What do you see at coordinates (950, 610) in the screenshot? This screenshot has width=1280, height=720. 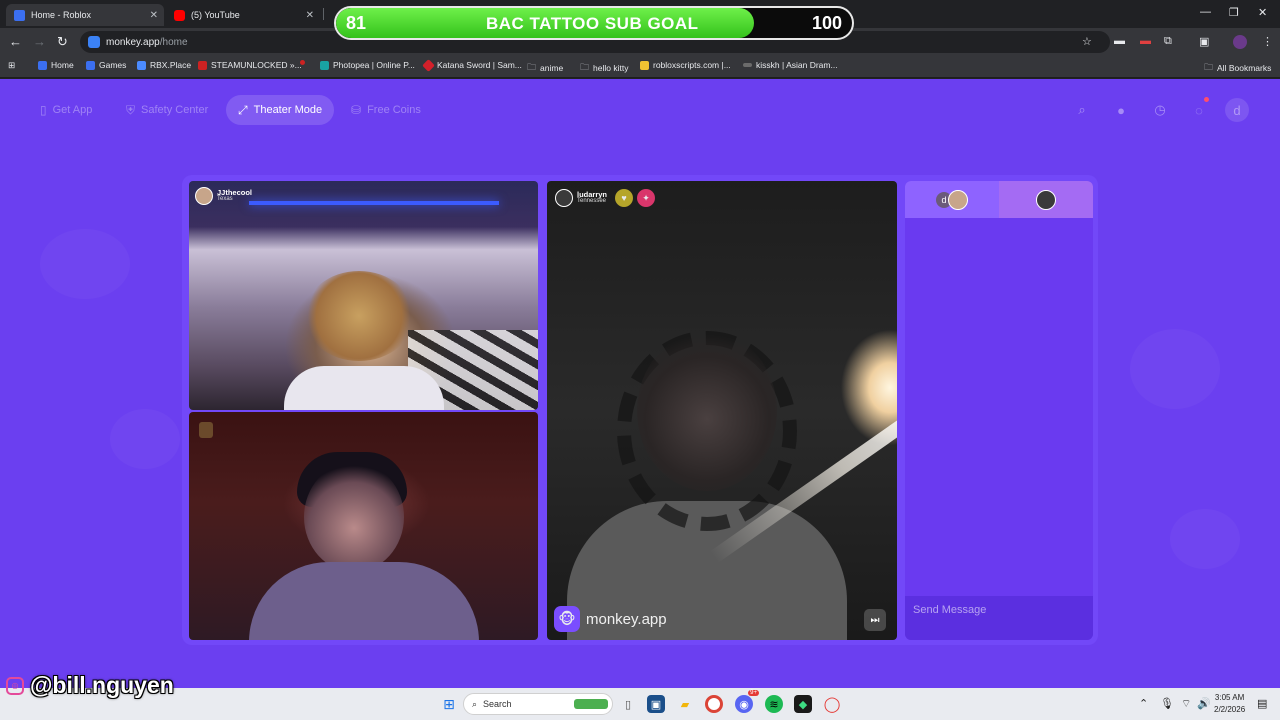 I see `send-message-placeholder: Send Message` at bounding box center [950, 610].